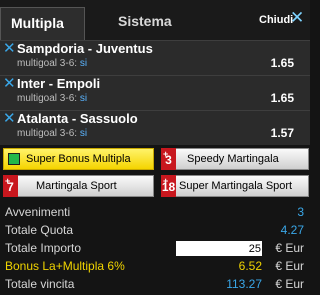  I want to click on summary-bonus: Bonus La+Multipla 6% 6.52 € Eur, so click(154, 266).